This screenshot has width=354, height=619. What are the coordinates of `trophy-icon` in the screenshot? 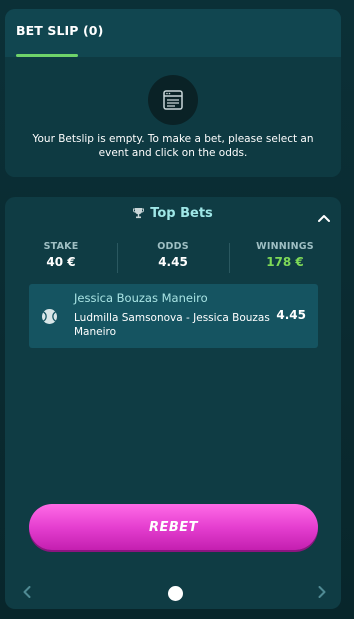 It's located at (139, 215).